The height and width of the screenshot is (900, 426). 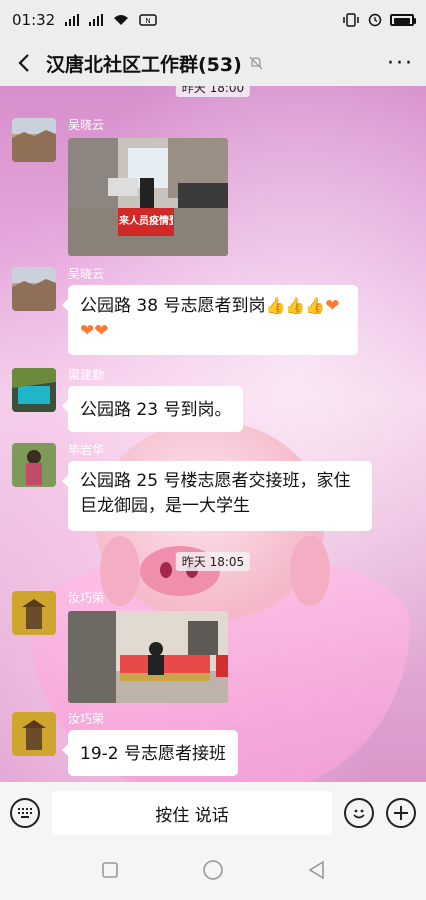 I want to click on plus-icon, so click(x=401, y=813).